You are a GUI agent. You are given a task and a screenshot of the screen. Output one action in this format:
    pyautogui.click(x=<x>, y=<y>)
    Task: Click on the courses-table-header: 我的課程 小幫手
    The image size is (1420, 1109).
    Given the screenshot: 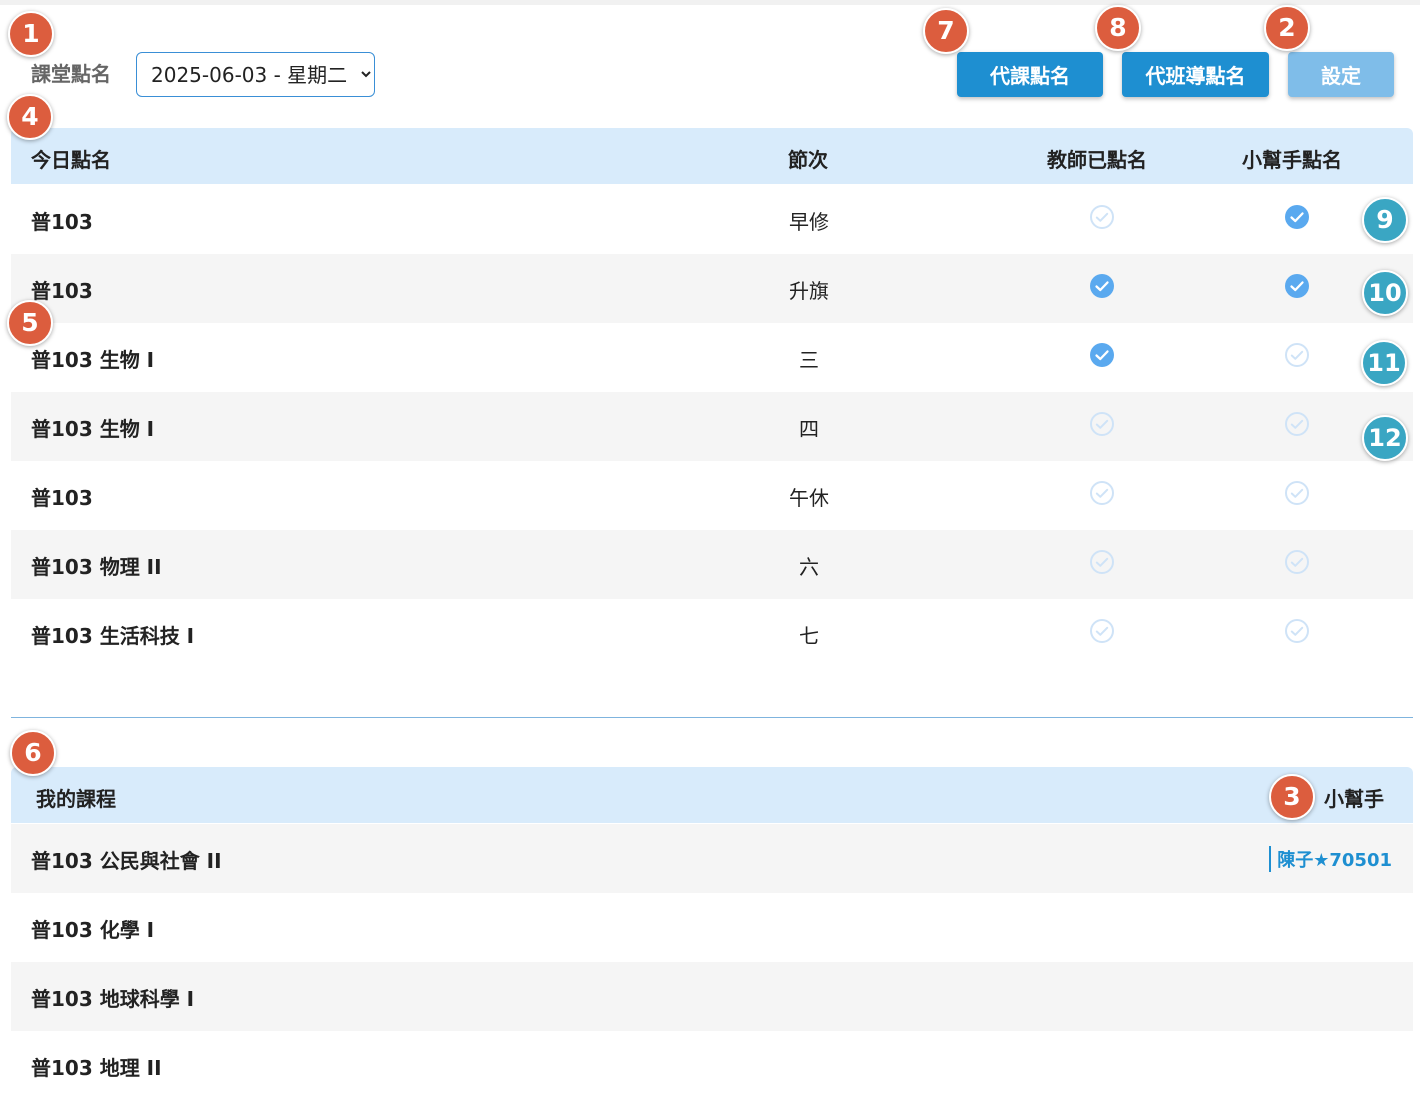 What is the action you would take?
    pyautogui.click(x=712, y=795)
    